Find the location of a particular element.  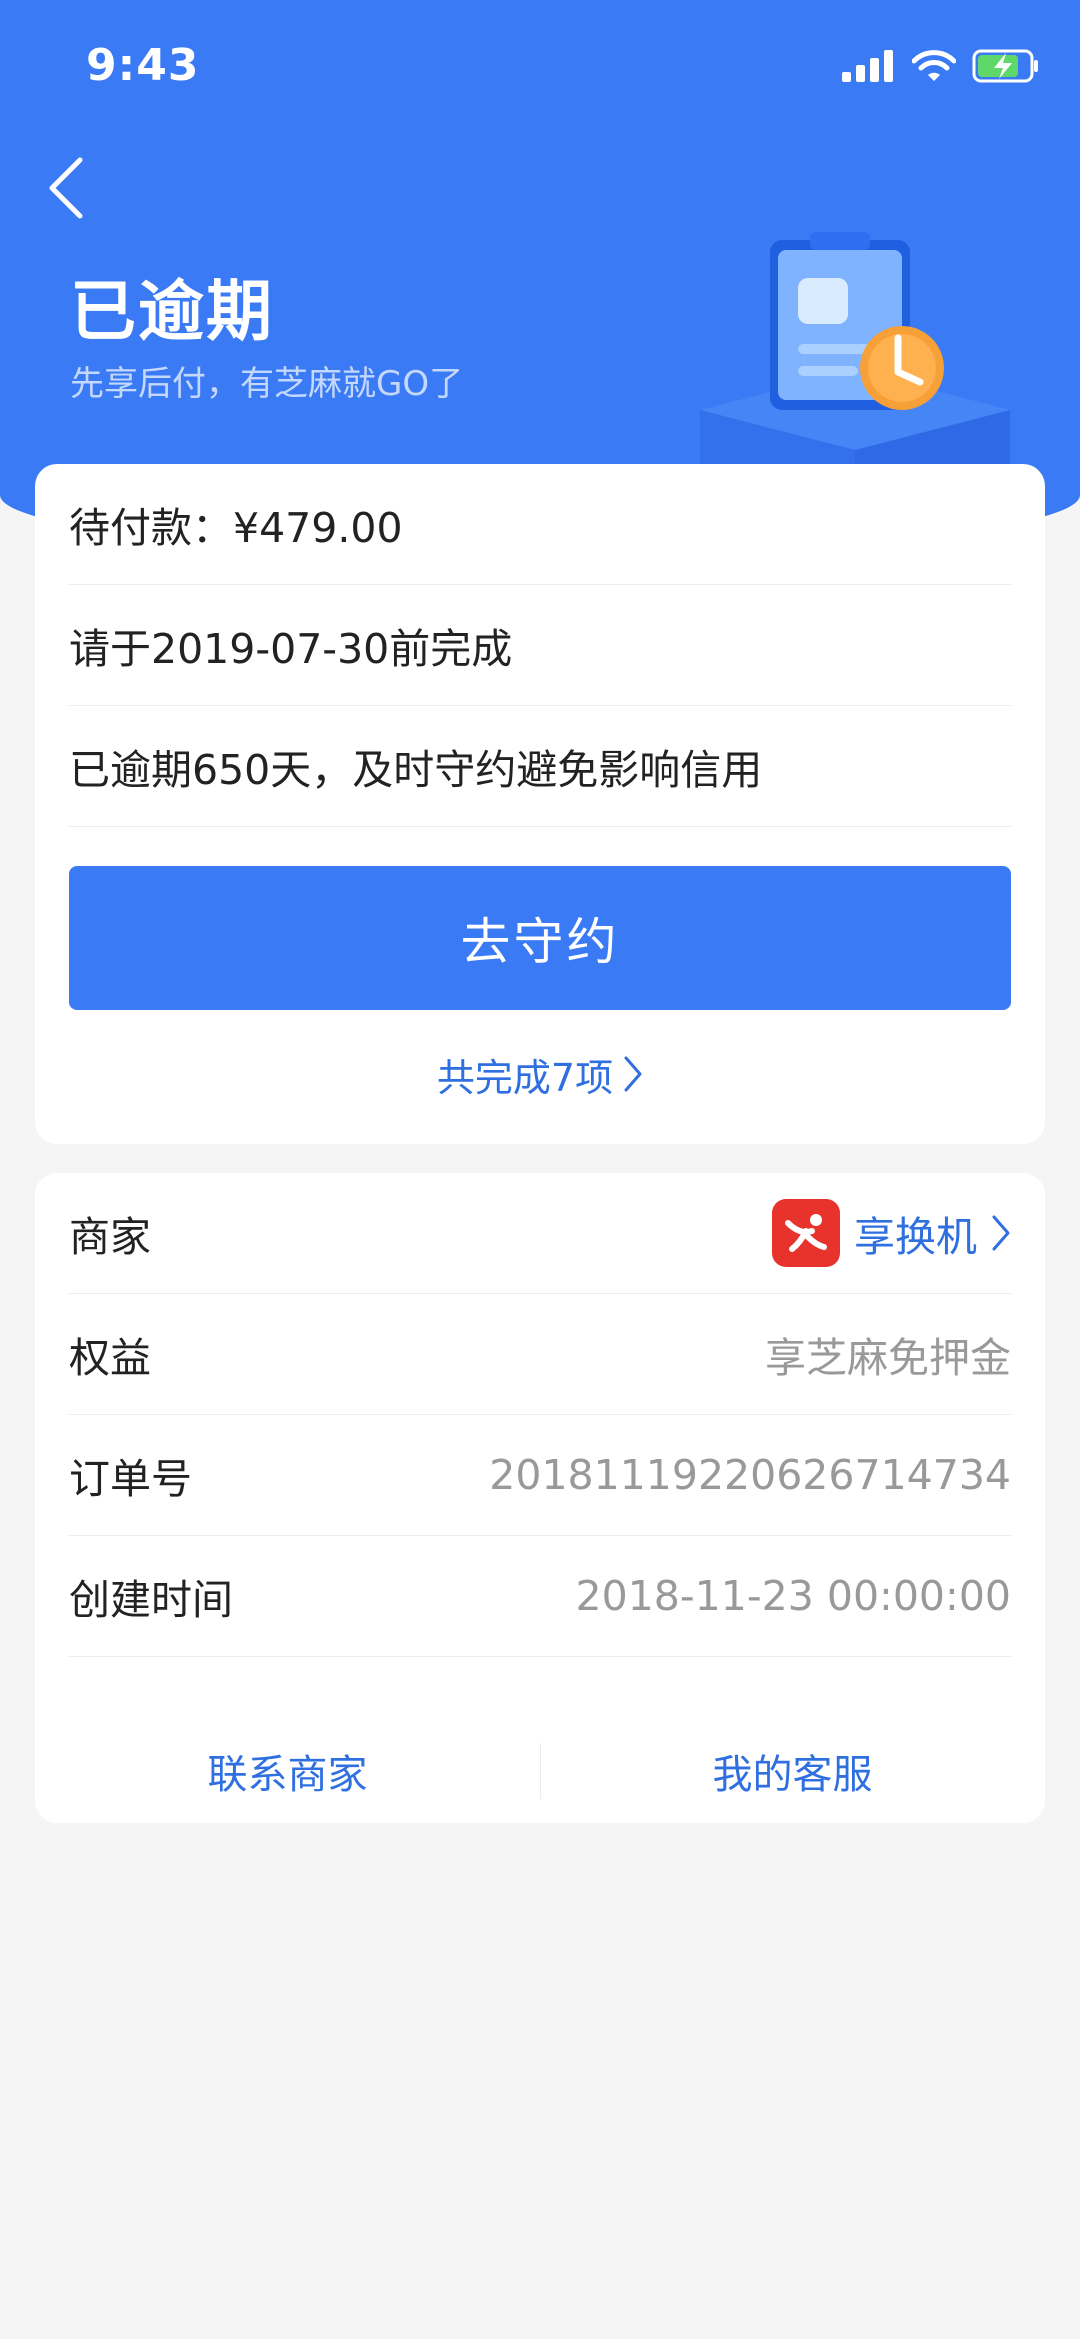

signal-icon is located at coordinates (867, 66).